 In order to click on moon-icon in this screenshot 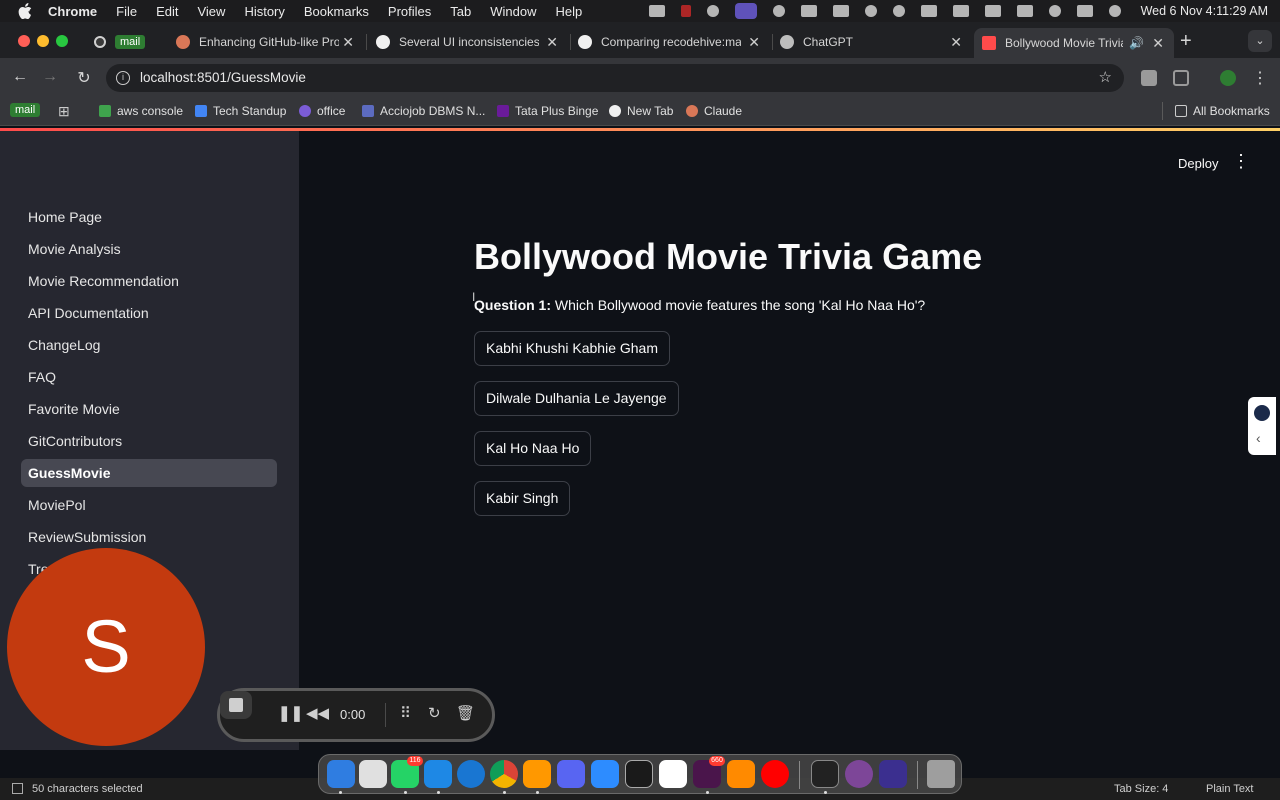, I will do `click(870, 11)`.